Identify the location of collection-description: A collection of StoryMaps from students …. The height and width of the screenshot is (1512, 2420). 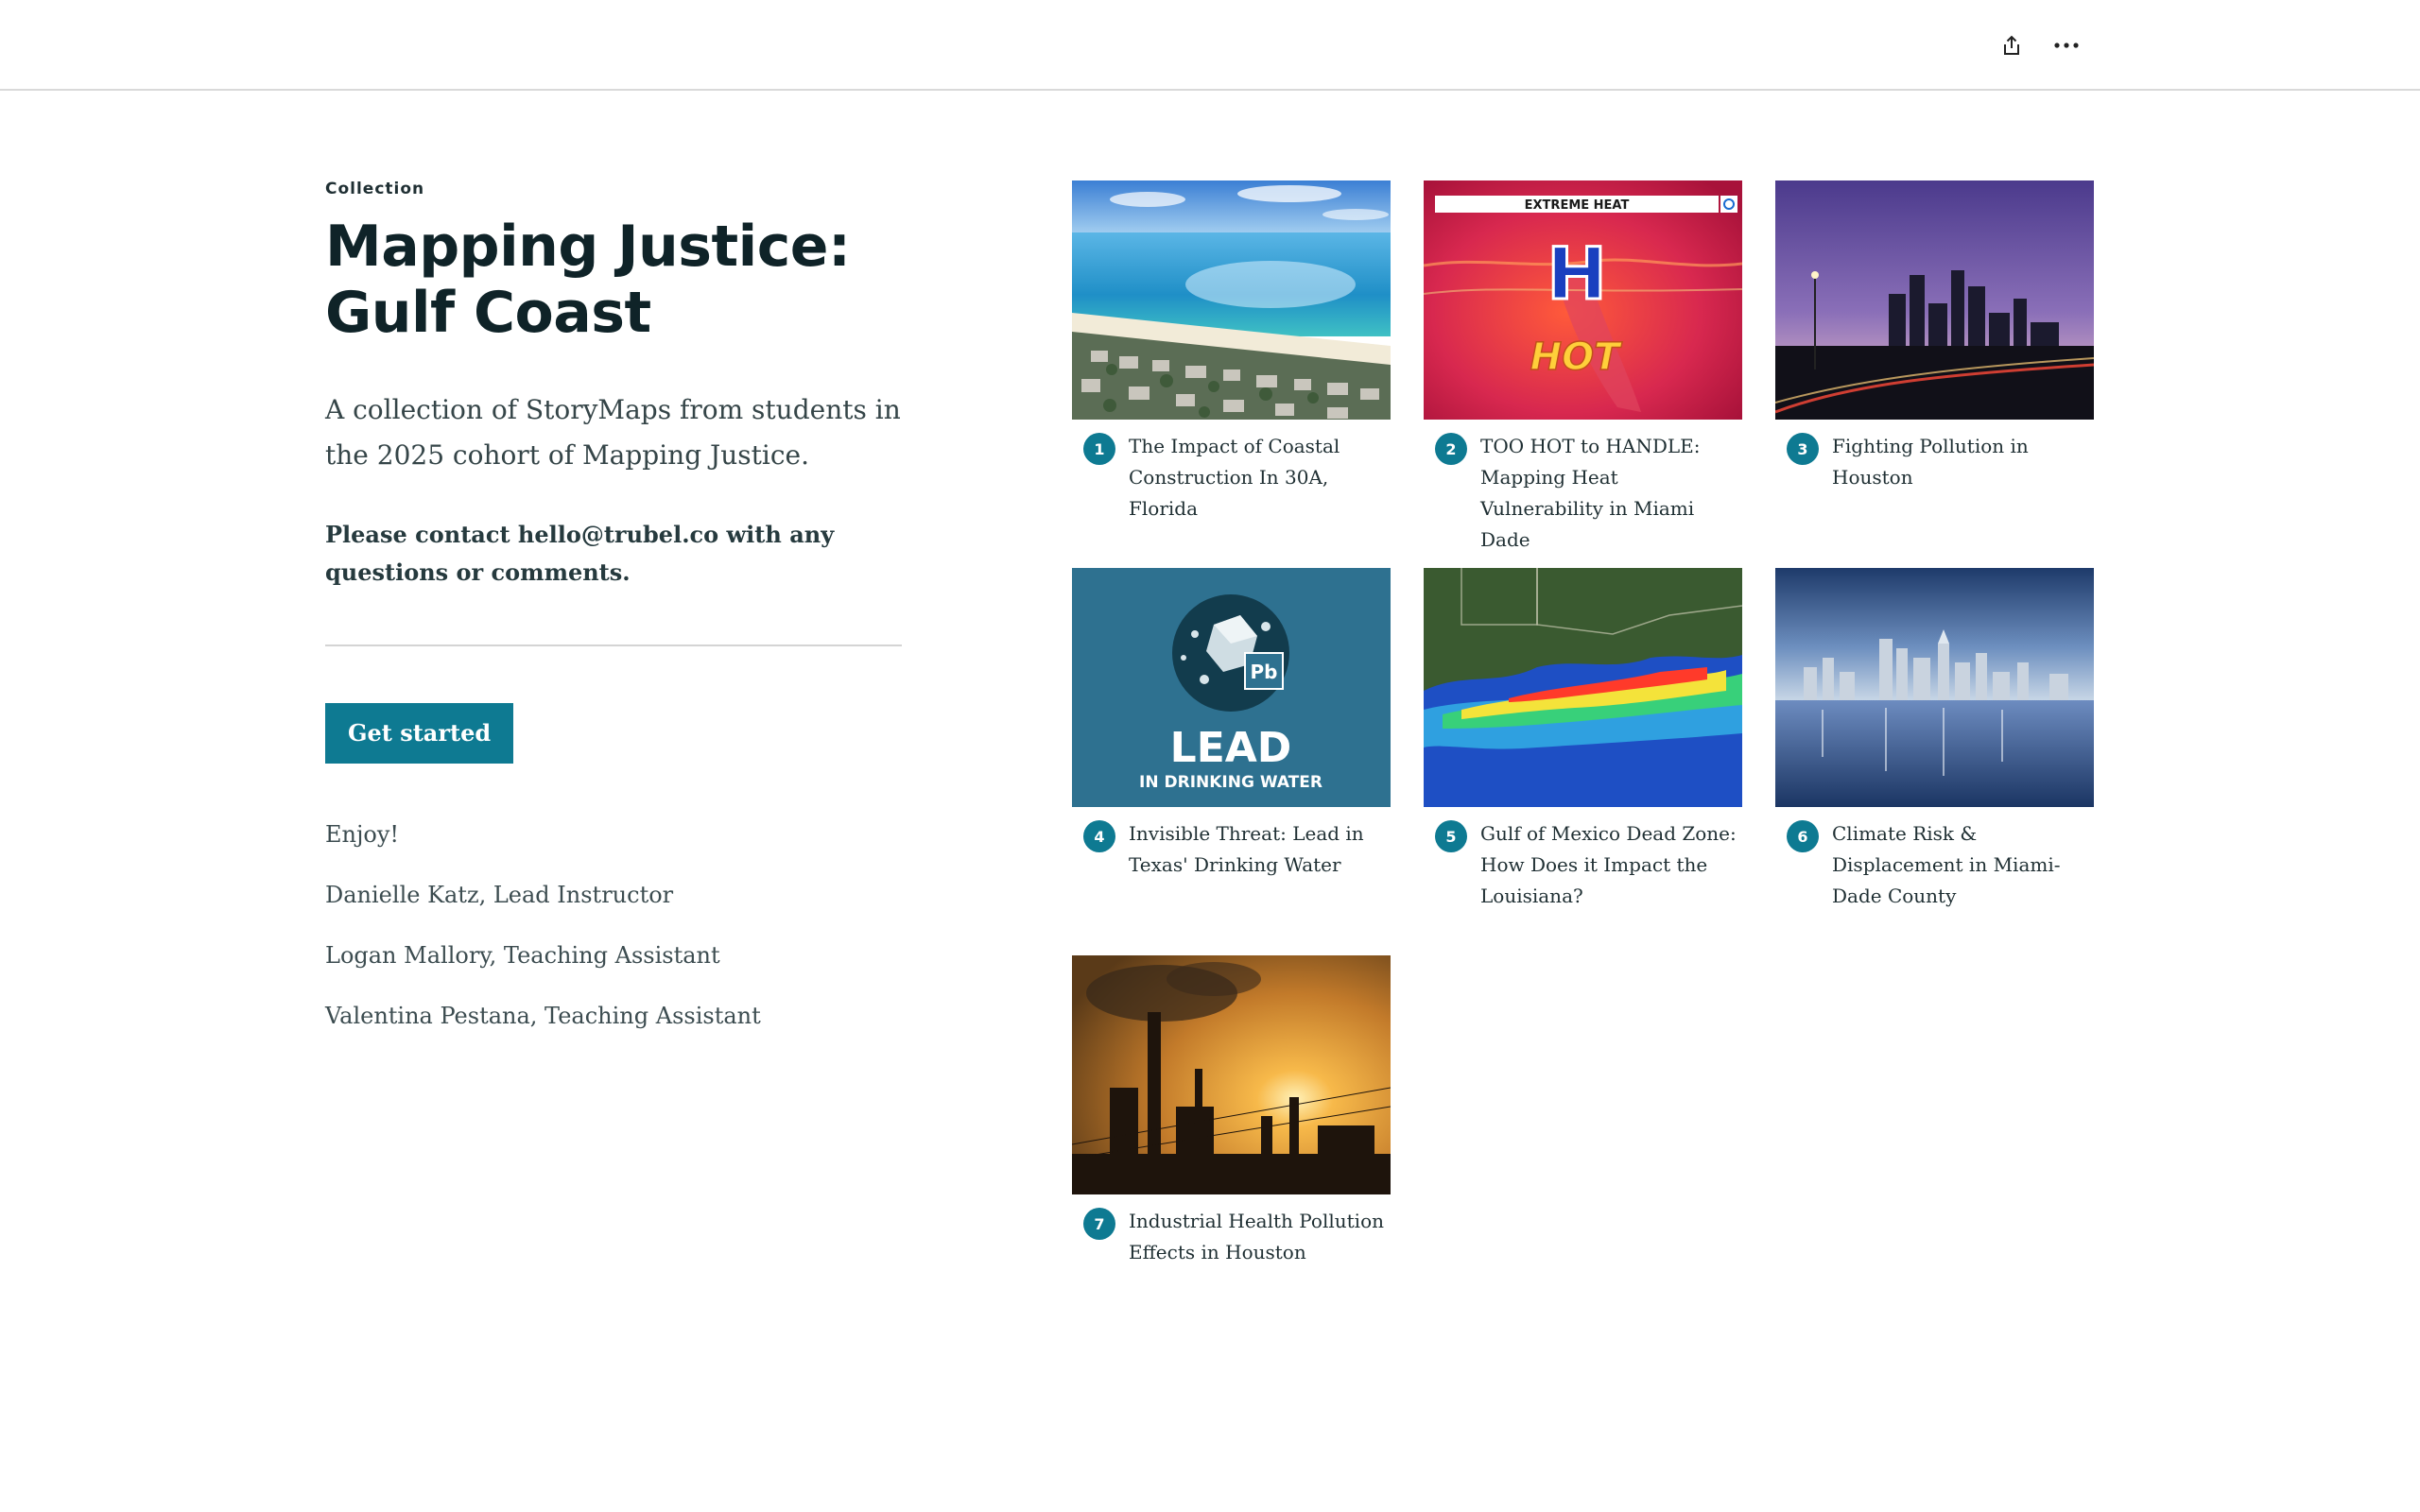
(613, 432).